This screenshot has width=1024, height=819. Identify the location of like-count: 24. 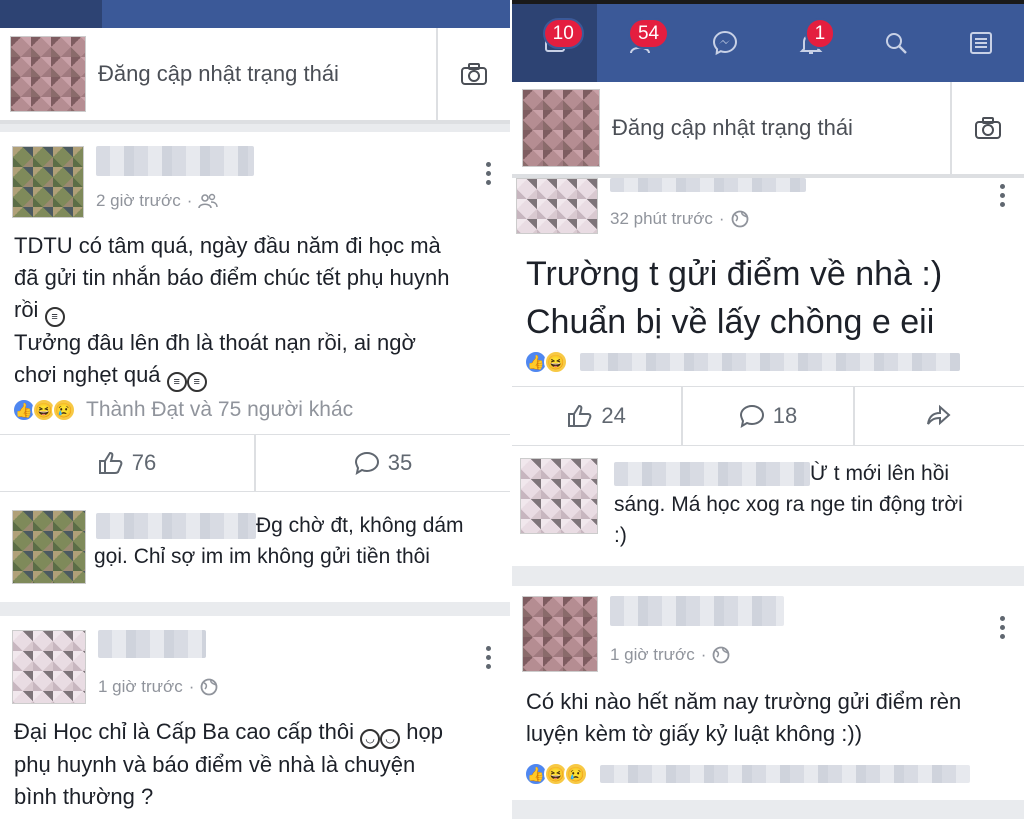
(613, 415).